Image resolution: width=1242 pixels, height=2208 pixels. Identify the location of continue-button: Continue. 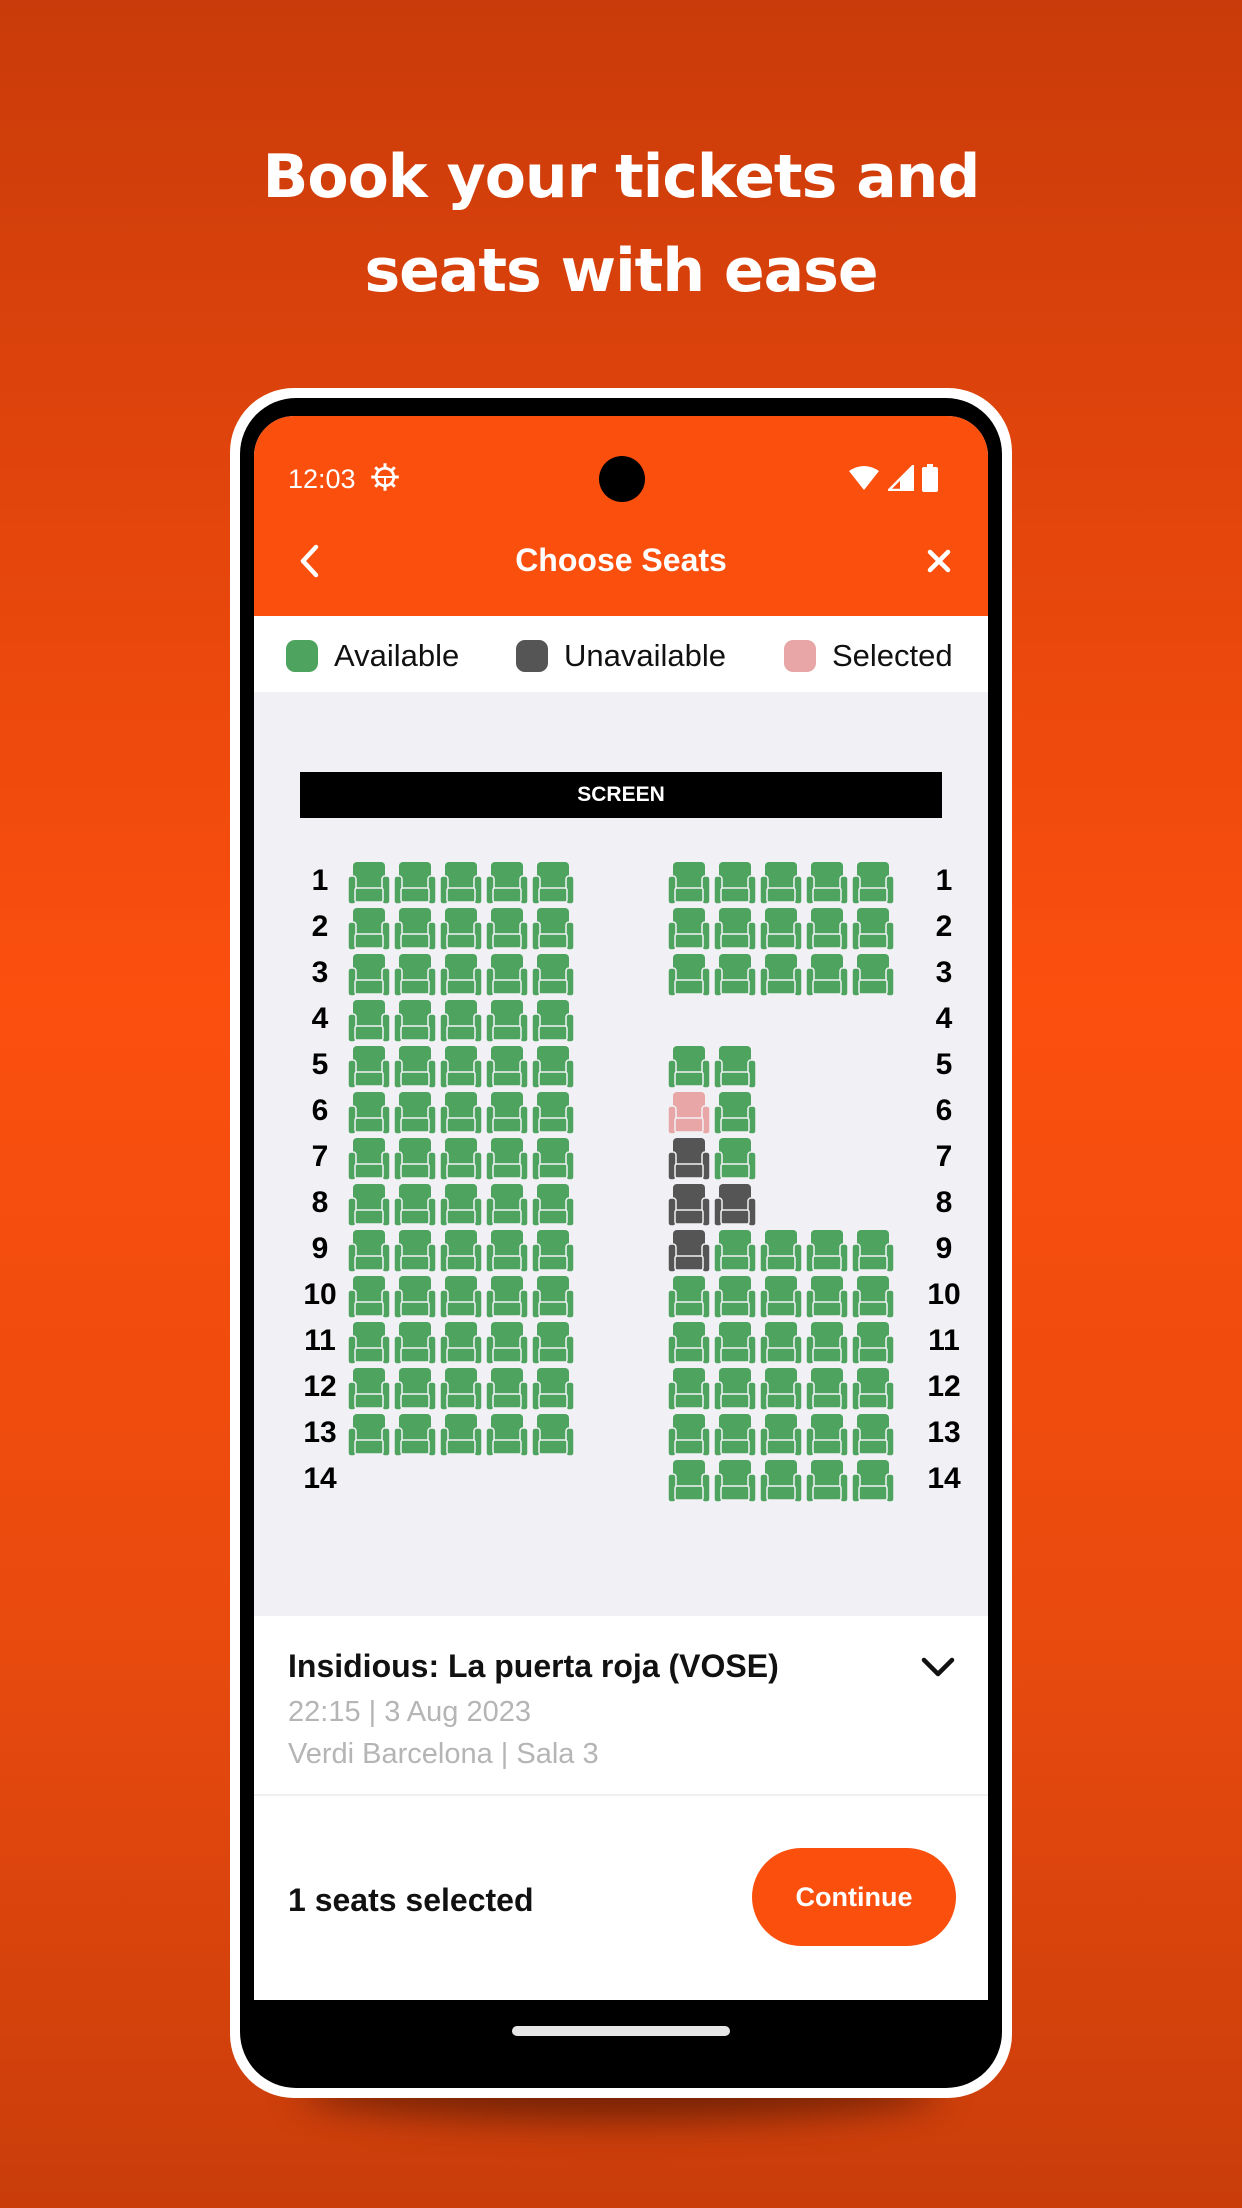
(854, 1897).